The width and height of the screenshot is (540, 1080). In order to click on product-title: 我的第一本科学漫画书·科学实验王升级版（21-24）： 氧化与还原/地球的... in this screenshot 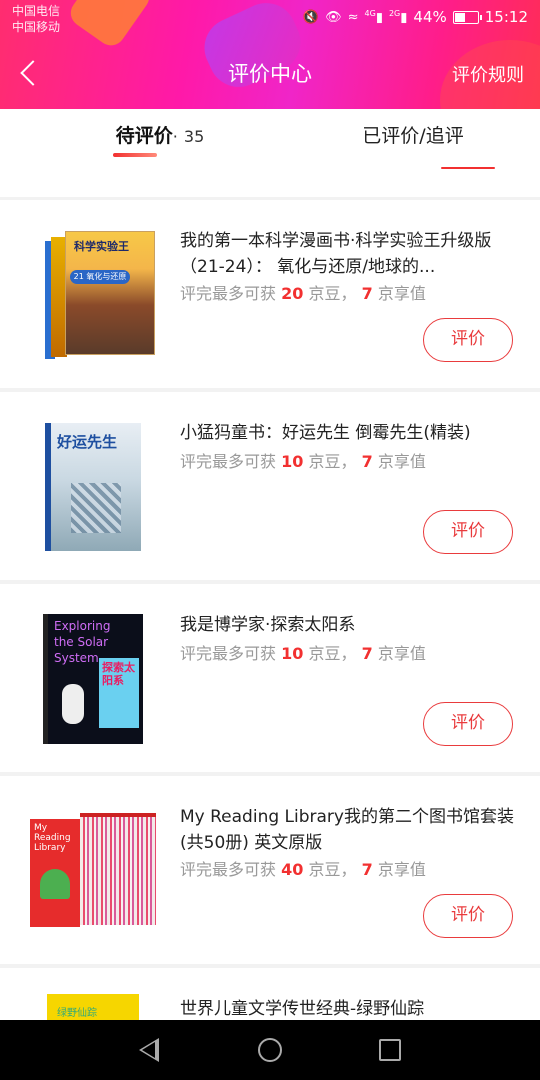, I will do `click(350, 254)`.